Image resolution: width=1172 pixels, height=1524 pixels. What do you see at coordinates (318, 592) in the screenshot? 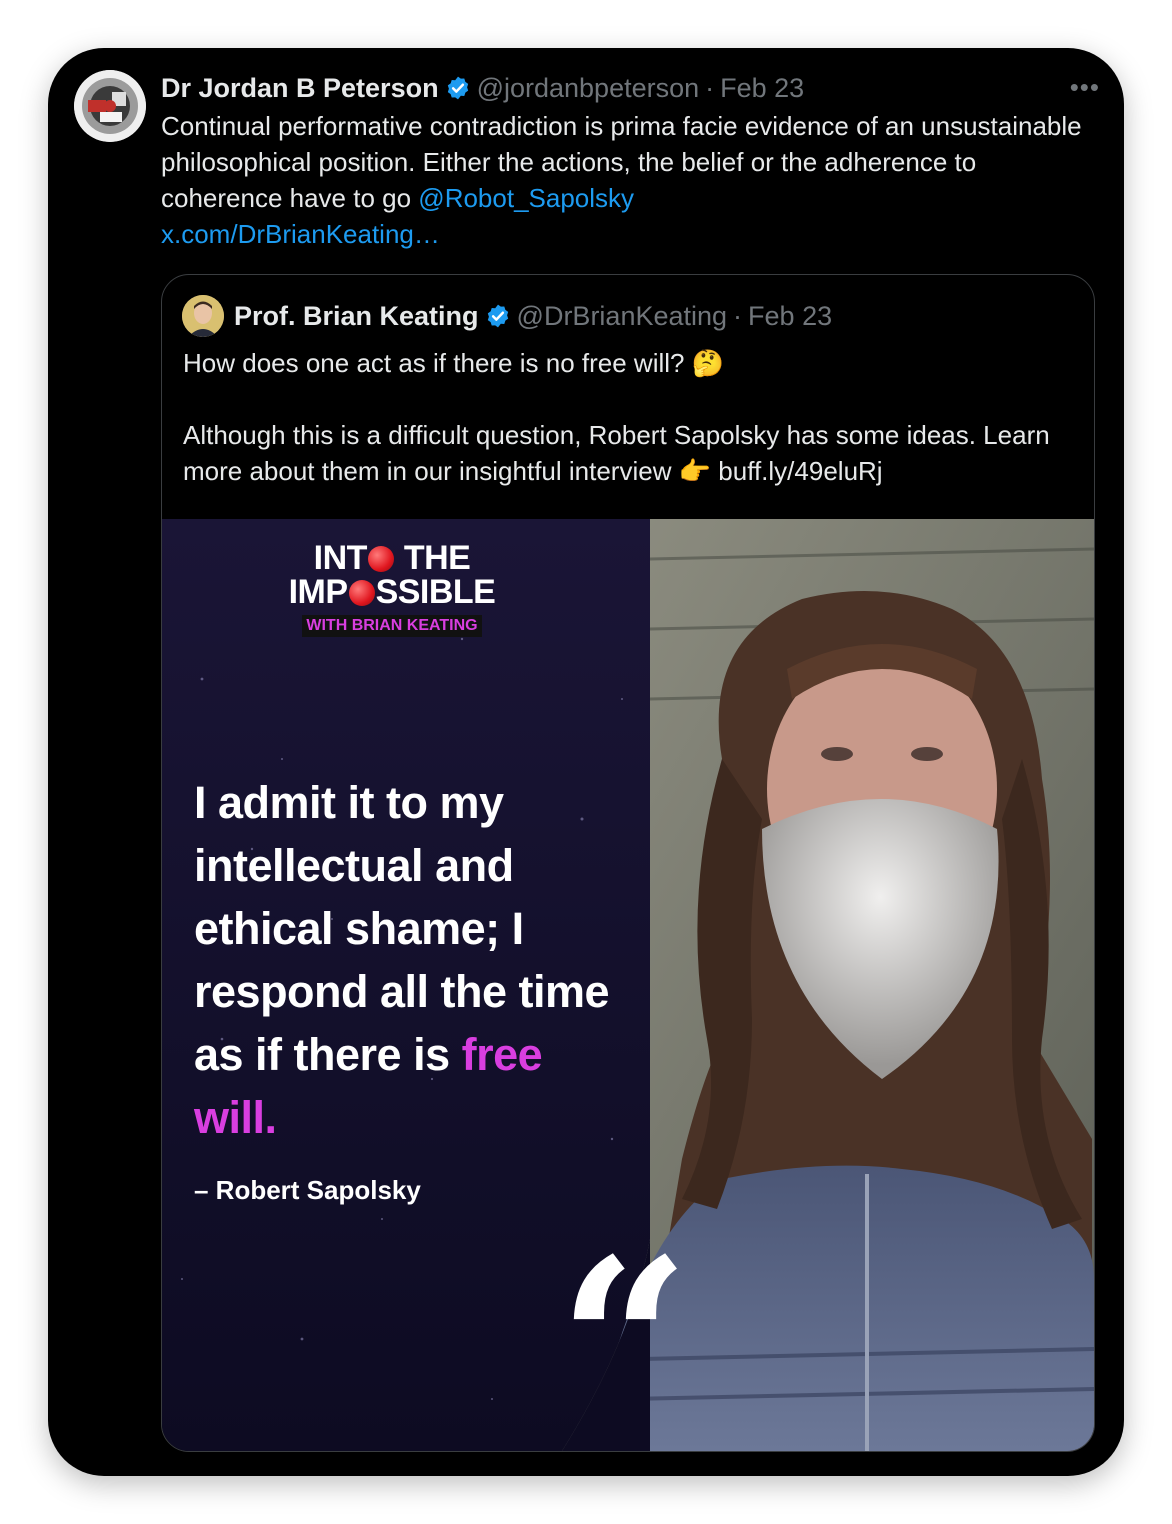
I see `logo-text-imp: IMP` at bounding box center [318, 592].